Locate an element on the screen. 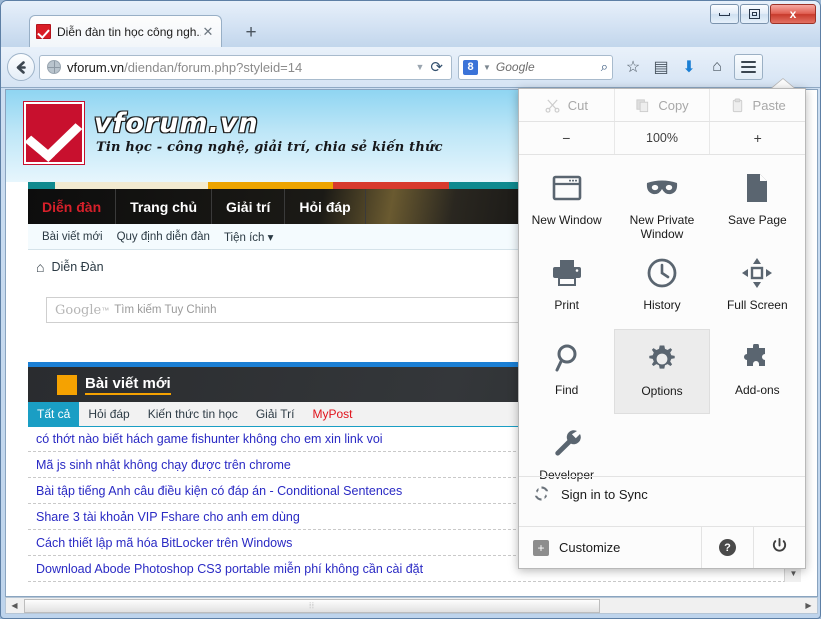  zoom-in-button: + is located at coordinates (757, 138).